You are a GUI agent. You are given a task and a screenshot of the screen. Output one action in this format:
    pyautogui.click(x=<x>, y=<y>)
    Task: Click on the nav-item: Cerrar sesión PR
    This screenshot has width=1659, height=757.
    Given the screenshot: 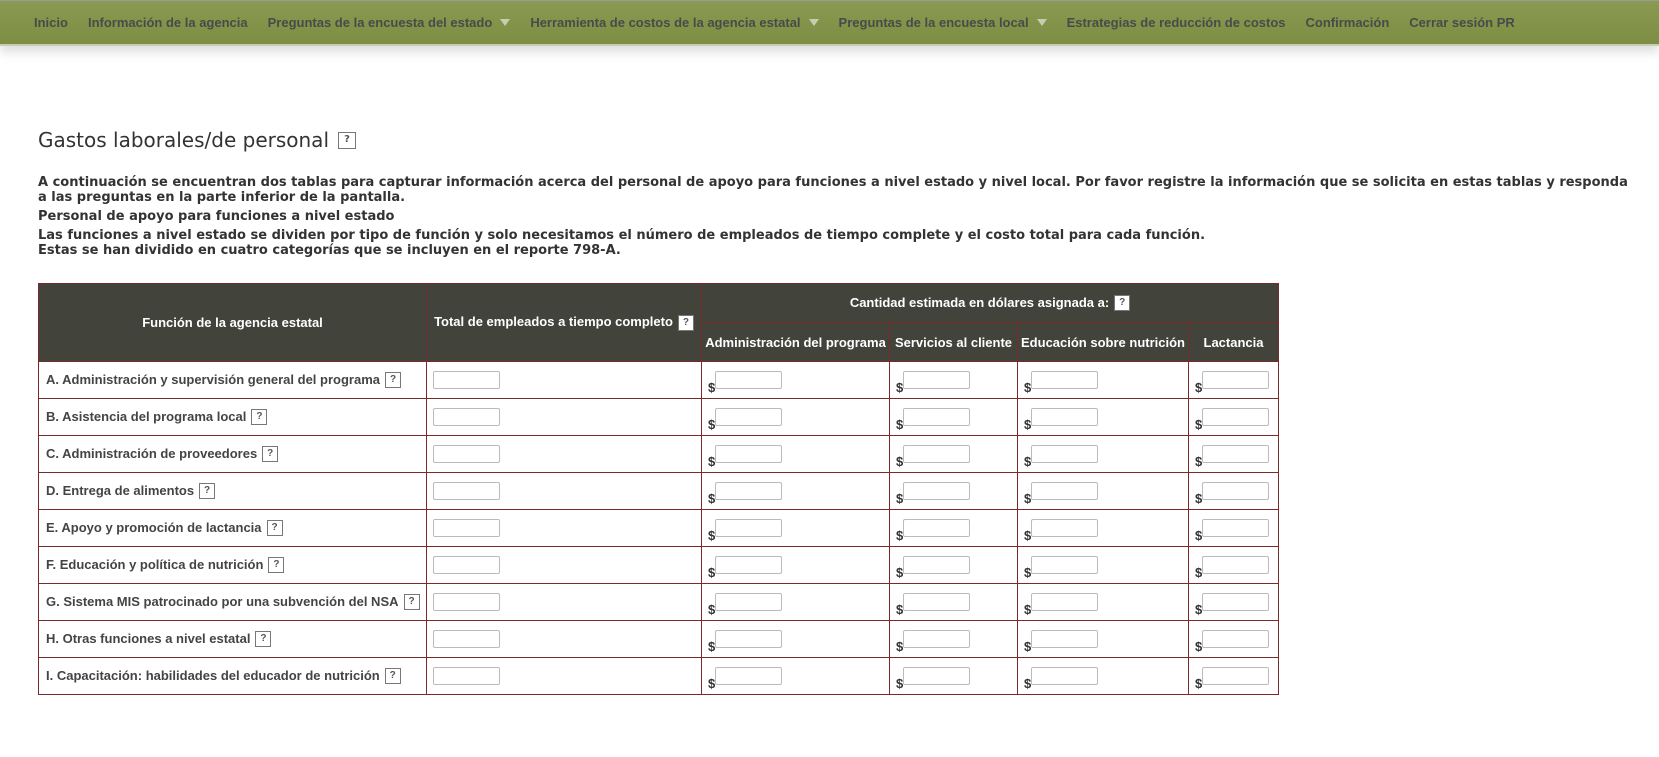 What is the action you would take?
    pyautogui.click(x=1462, y=22)
    